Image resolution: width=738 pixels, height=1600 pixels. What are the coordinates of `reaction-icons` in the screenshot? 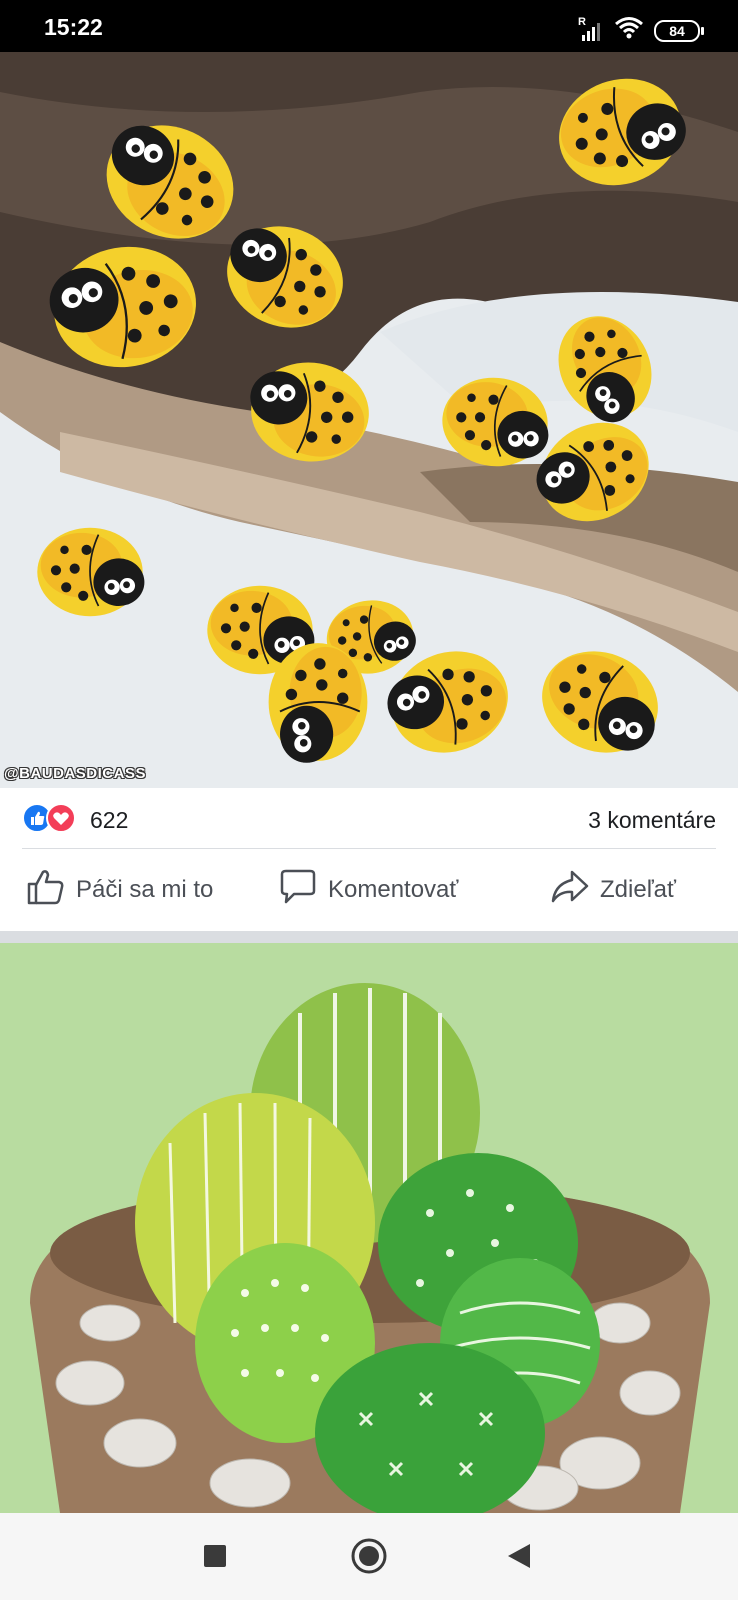 It's located at (52, 818).